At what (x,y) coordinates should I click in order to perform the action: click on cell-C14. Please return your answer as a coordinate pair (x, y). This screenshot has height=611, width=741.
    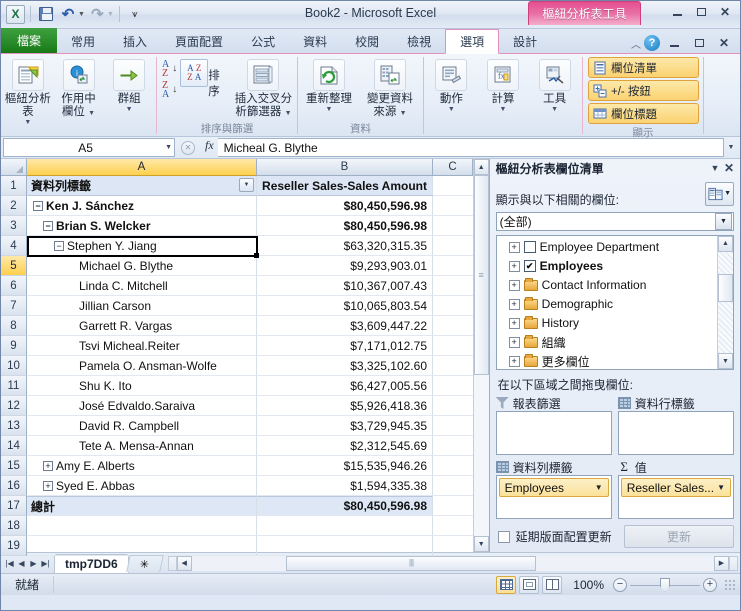
    Looking at the image, I should click on (453, 446).